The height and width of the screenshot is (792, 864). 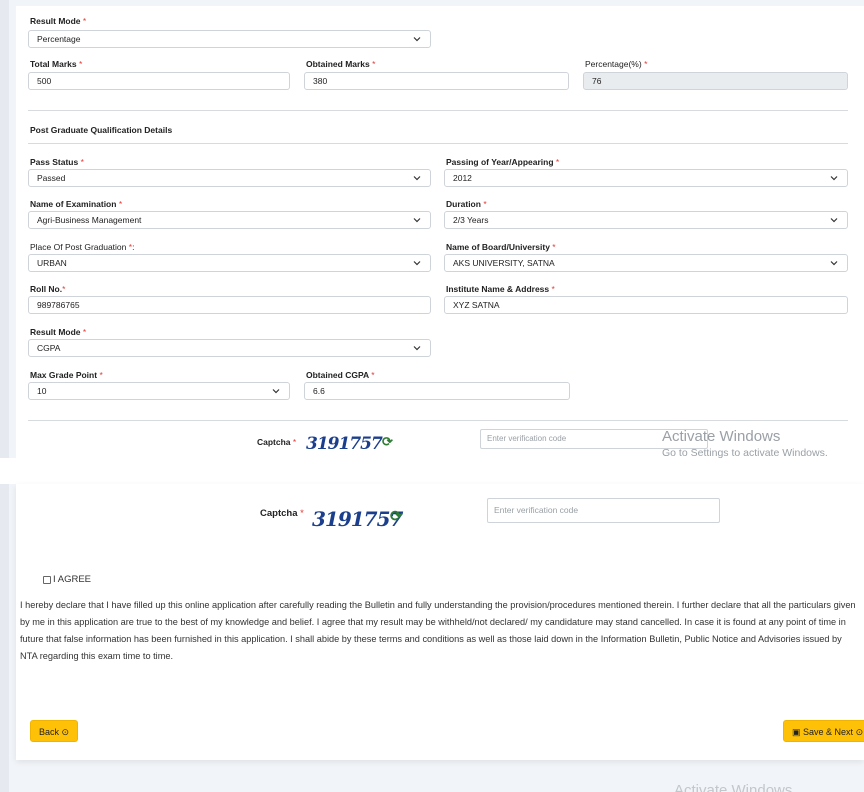 I want to click on pass-status-select: Passed, so click(x=229, y=178).